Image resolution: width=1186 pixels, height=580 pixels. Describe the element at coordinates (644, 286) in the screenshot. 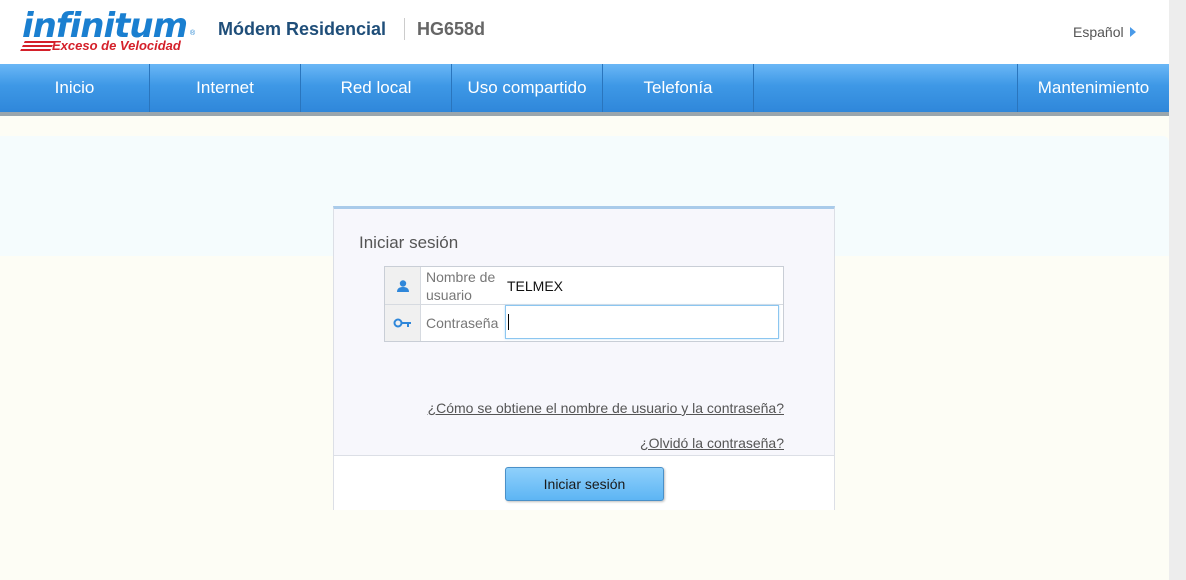

I see `username-input: TELMEX` at that location.